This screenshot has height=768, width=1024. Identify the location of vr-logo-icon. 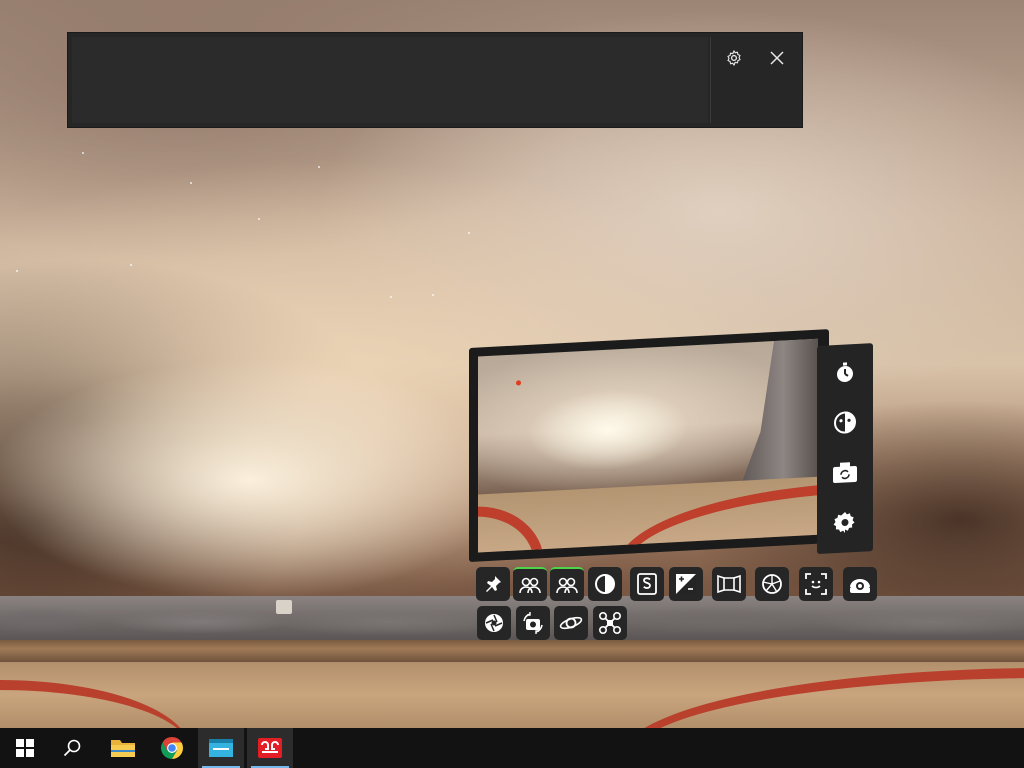
(270, 748).